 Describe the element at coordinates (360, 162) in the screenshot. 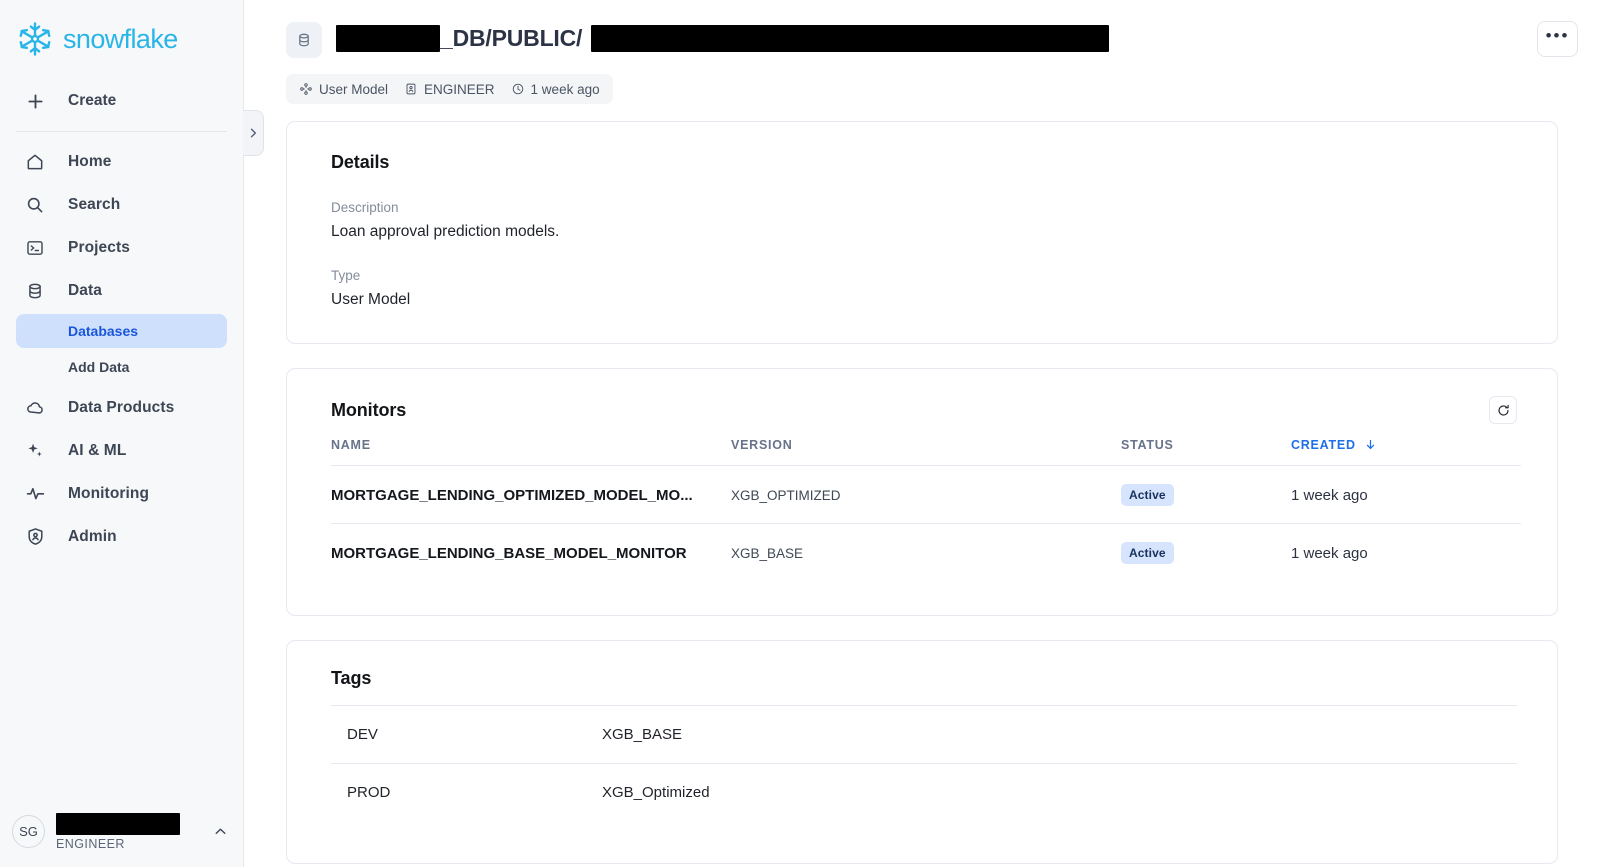

I see `details-title: Details` at that location.